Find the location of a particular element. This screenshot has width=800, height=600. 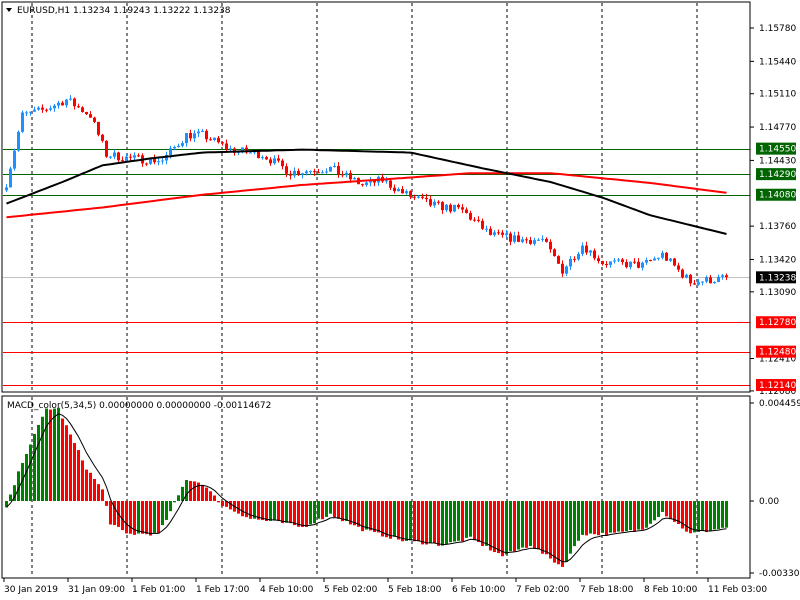

level-price-label: 1.12140 is located at coordinates (777, 386).